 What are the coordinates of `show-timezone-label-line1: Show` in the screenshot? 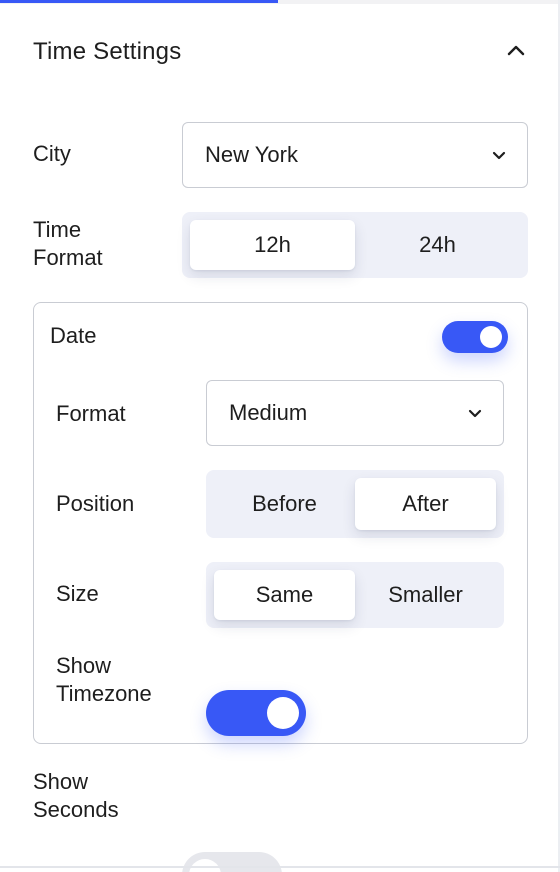 It's located at (84, 665).